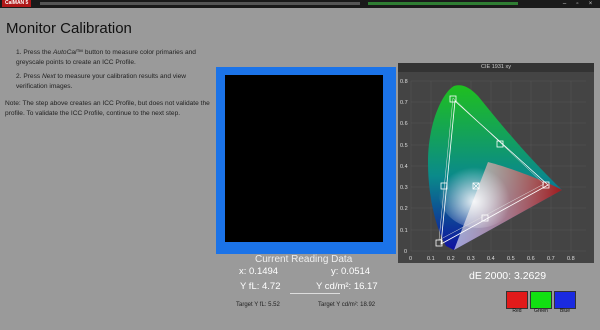 Image resolution: width=600 pixels, height=330 pixels. What do you see at coordinates (478, 190) in the screenshot?
I see `white-point-glow` at bounding box center [478, 190].